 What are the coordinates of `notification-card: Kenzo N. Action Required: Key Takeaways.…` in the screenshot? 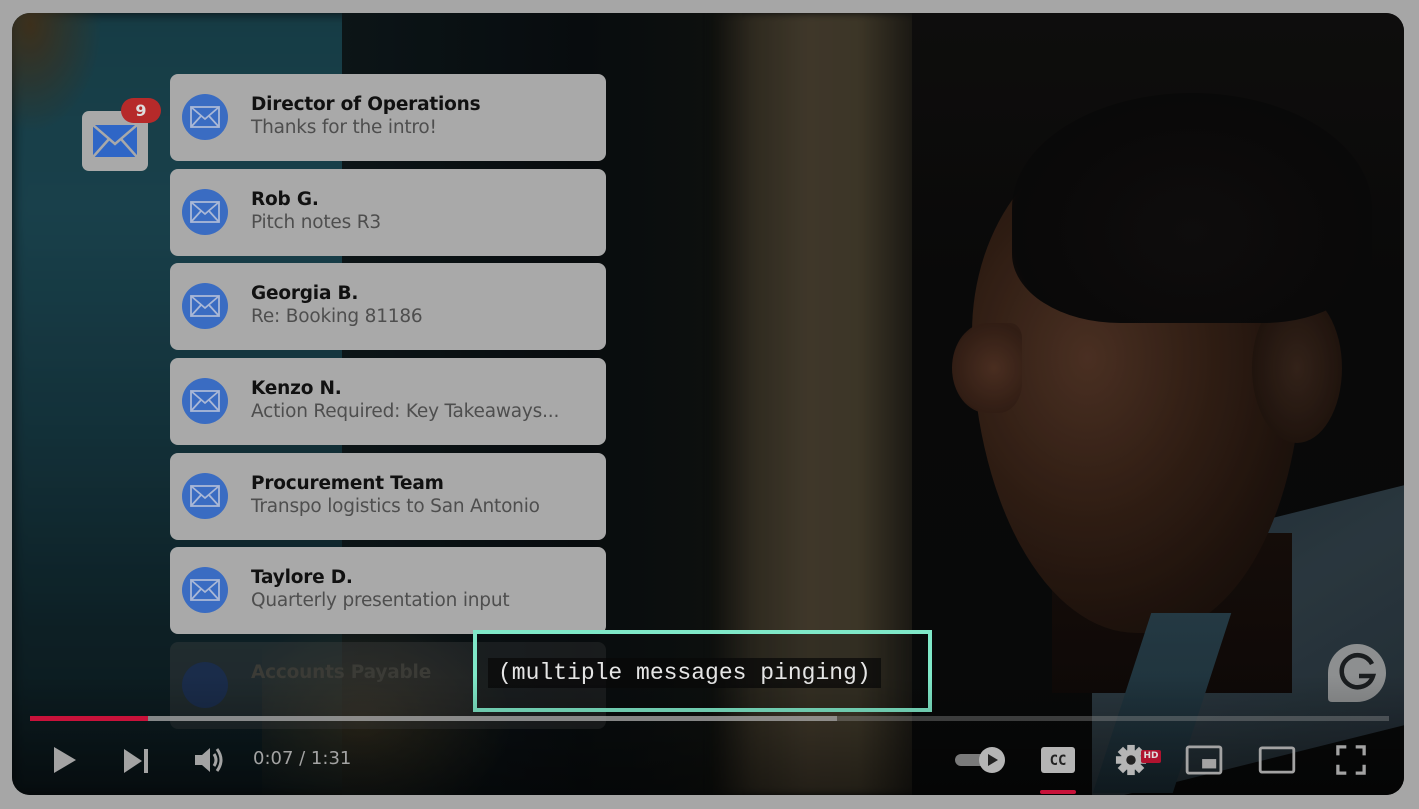 It's located at (388, 402).